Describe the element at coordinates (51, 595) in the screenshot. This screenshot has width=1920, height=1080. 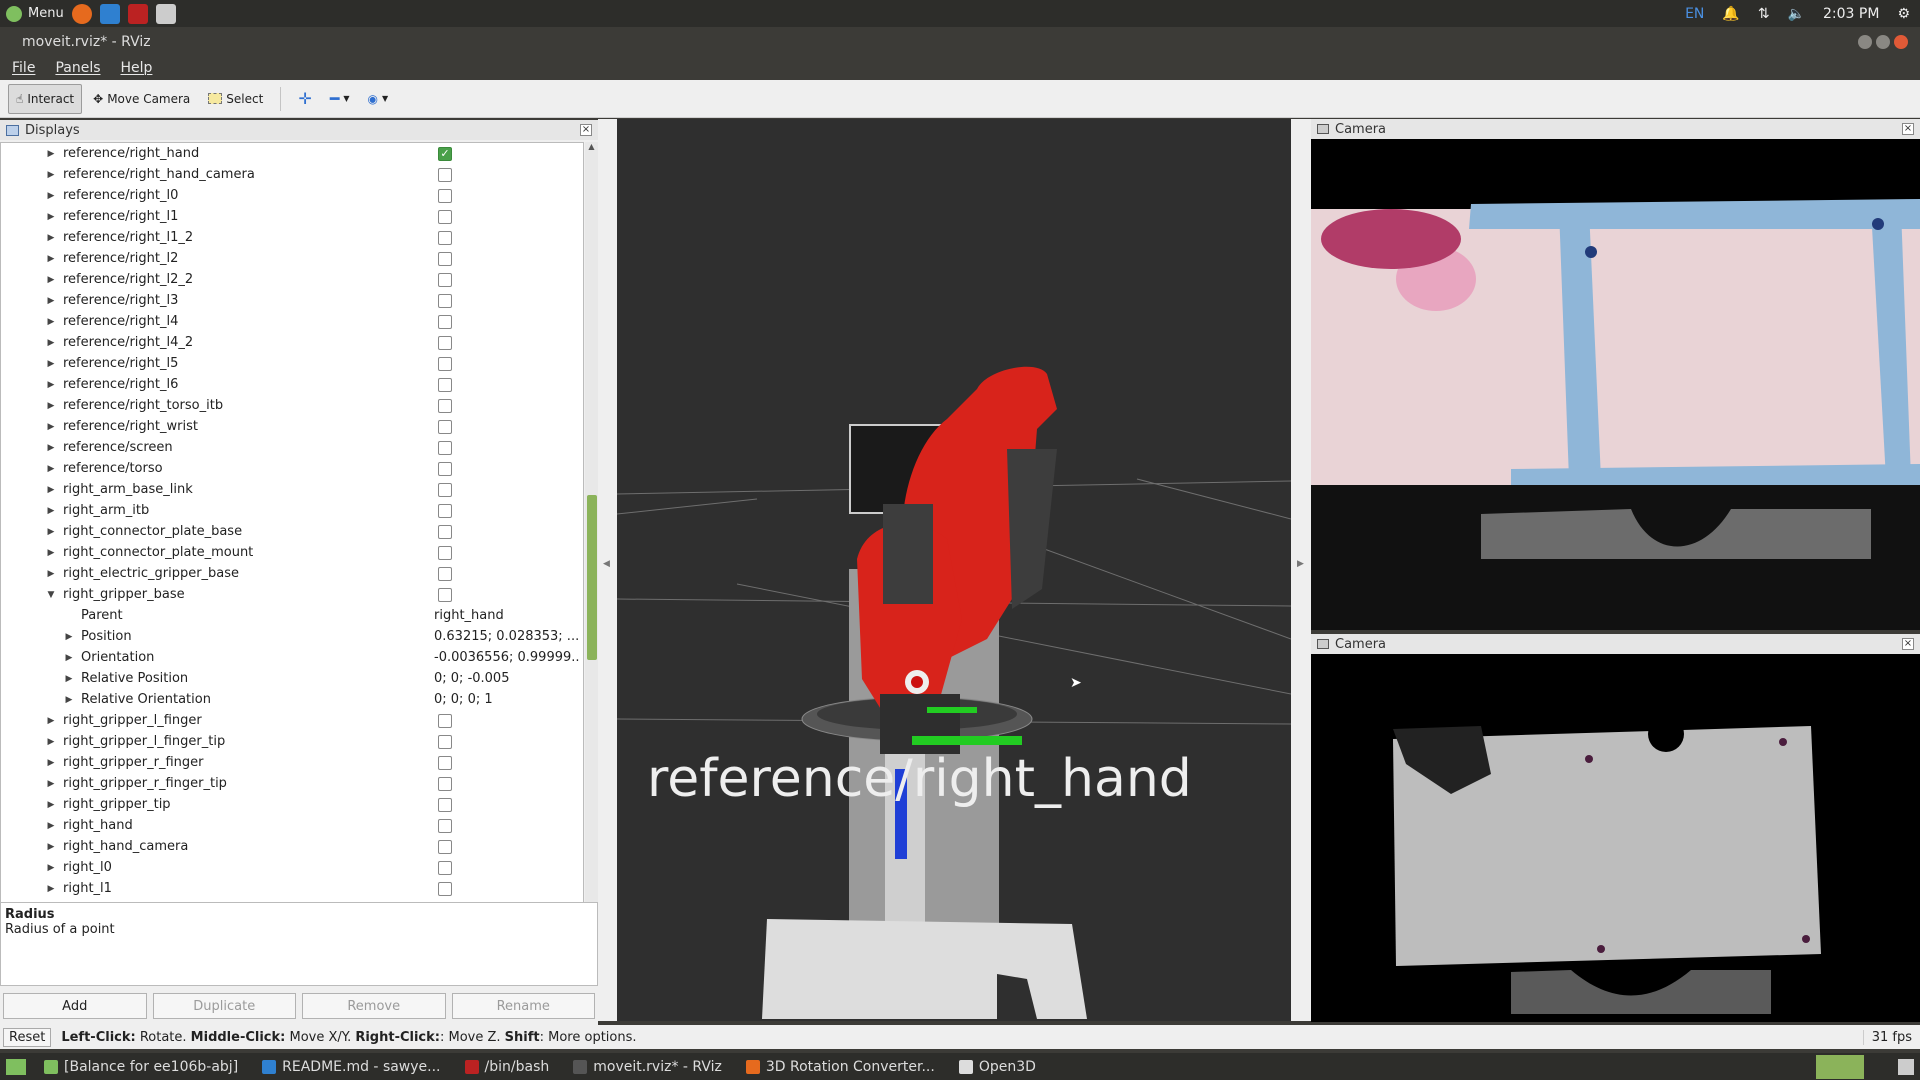
I see `expanded-arrow-icon: ▼` at that location.